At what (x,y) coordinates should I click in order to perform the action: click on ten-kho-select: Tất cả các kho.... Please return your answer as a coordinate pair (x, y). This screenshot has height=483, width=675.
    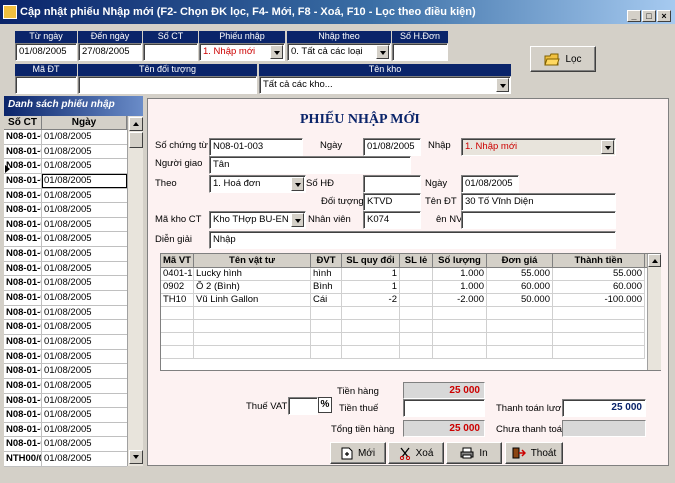
    Looking at the image, I should click on (385, 85).